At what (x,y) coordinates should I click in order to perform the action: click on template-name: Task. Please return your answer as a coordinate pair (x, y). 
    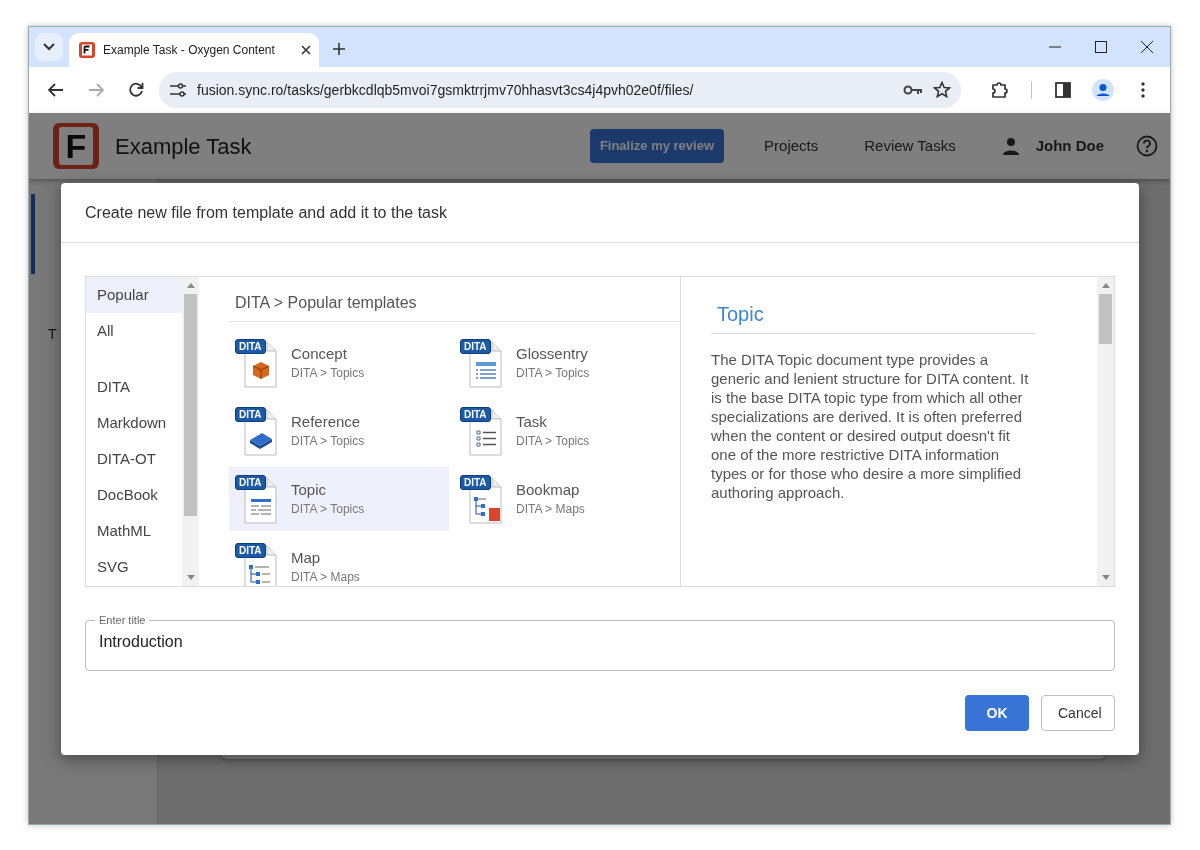
    Looking at the image, I should click on (532, 422).